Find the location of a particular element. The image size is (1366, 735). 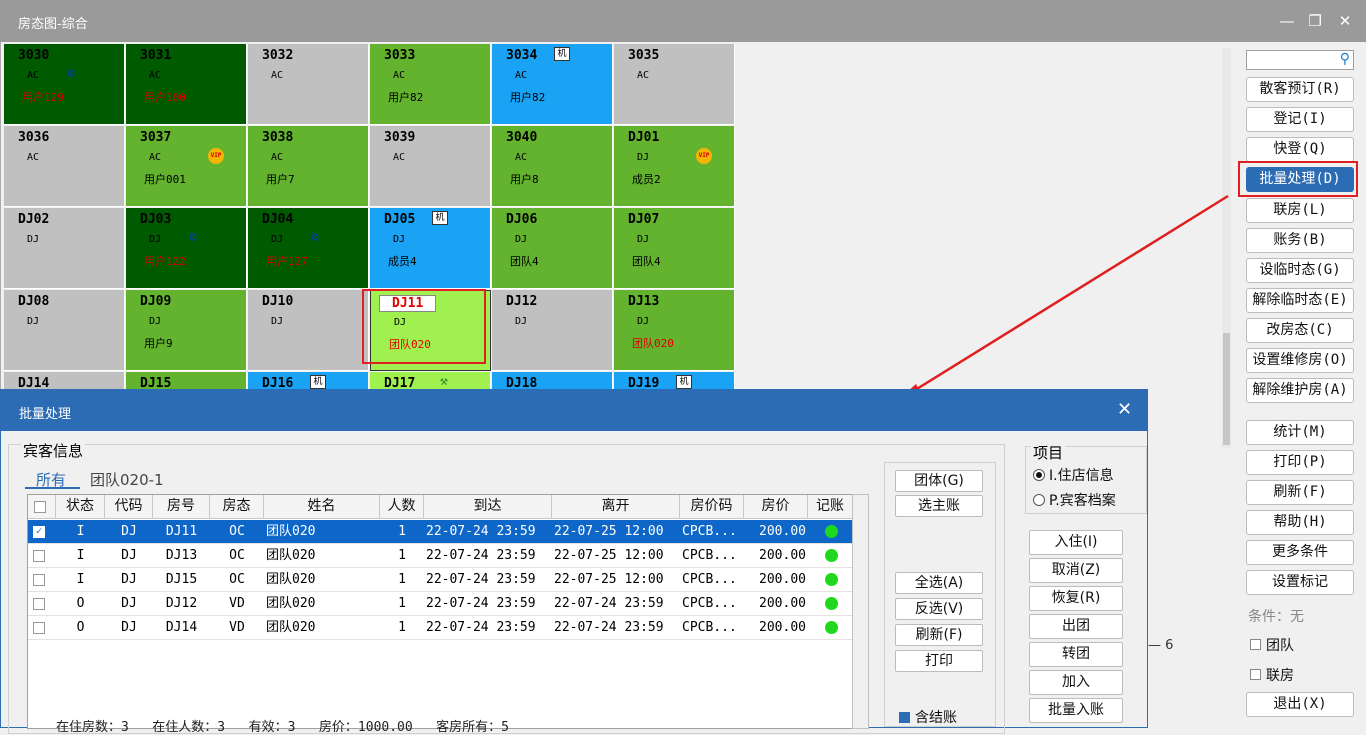

room-tile: DJ15 is located at coordinates (186, 380).